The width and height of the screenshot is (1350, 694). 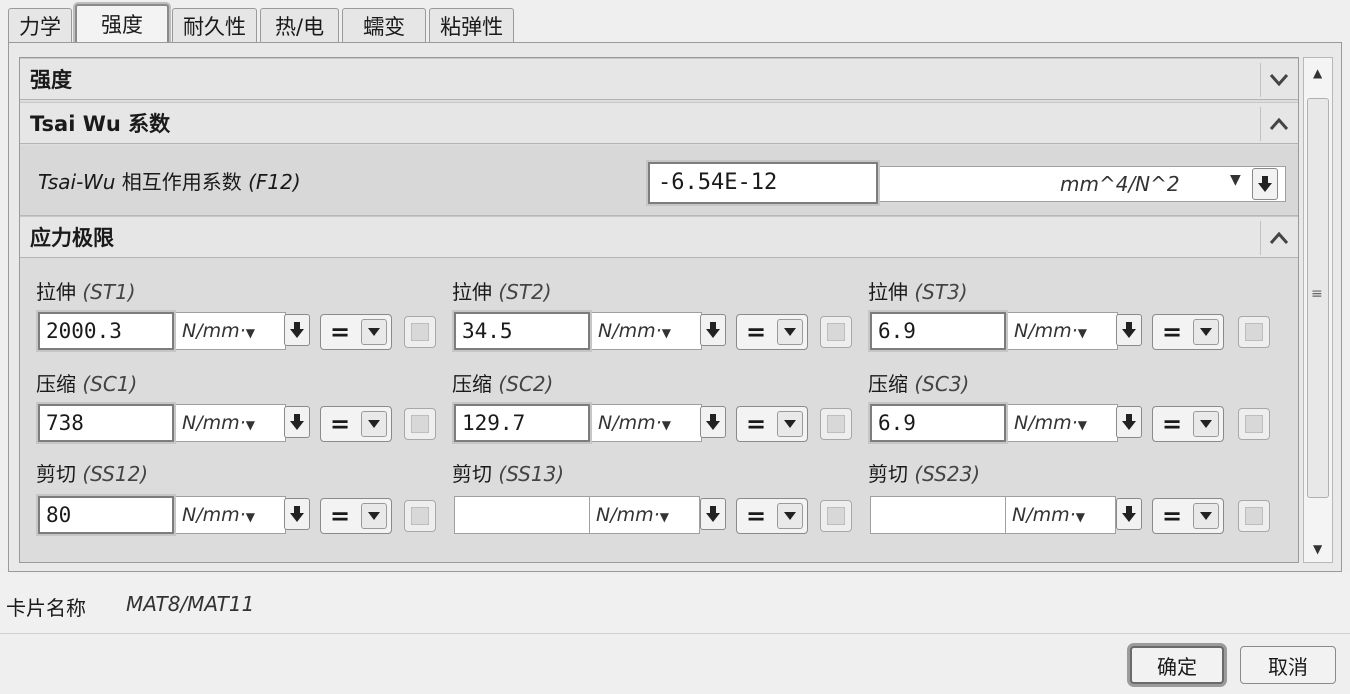 I want to click on section-header-stress-limits: 应力极限, so click(x=659, y=237).